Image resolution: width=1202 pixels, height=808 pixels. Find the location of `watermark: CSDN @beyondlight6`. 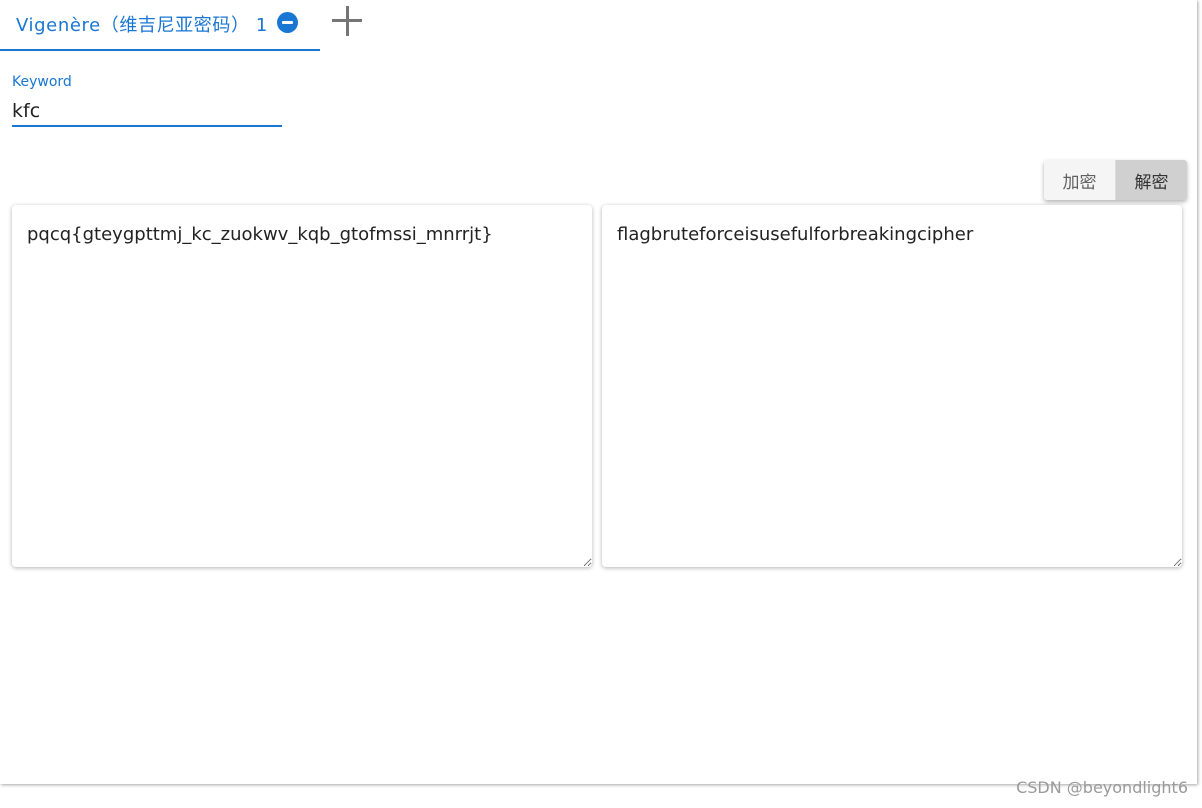

watermark: CSDN @beyondlight6 is located at coordinates (1102, 787).